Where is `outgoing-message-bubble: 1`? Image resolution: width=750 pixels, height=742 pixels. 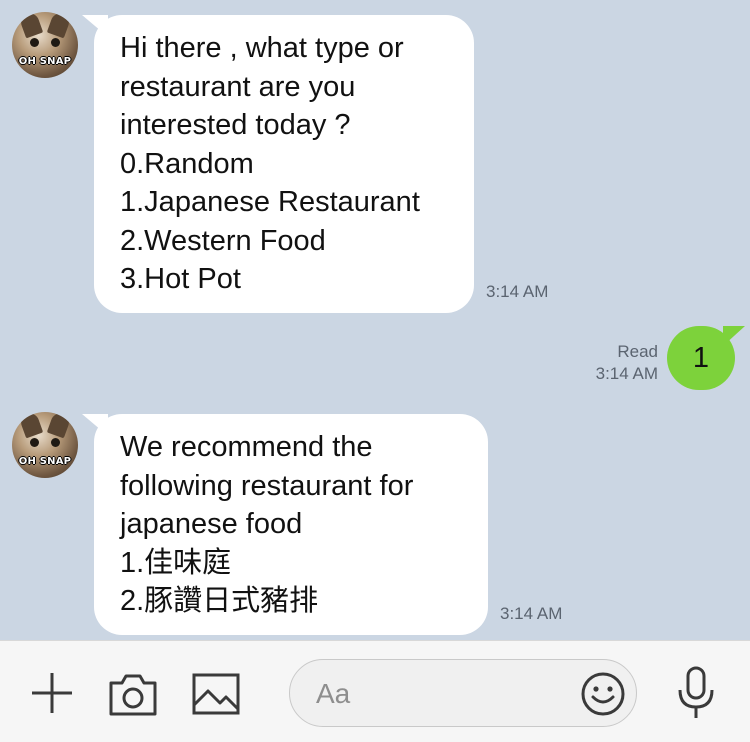
outgoing-message-bubble: 1 is located at coordinates (706, 358).